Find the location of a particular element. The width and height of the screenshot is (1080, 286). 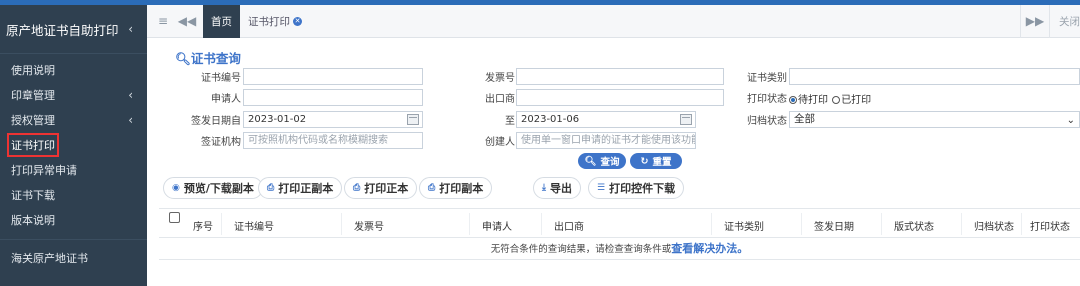

tab-cert-print: 证书打印 ✕ is located at coordinates (275, 21).